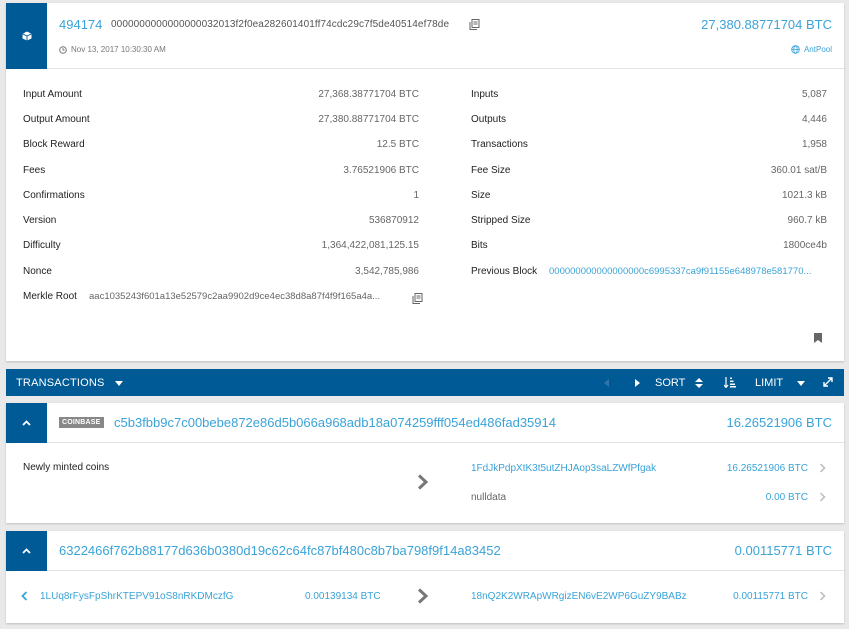 Image resolution: width=849 pixels, height=629 pixels. What do you see at coordinates (69, 383) in the screenshot?
I see `transactions-dropdown: TRANSACTIONS` at bounding box center [69, 383].